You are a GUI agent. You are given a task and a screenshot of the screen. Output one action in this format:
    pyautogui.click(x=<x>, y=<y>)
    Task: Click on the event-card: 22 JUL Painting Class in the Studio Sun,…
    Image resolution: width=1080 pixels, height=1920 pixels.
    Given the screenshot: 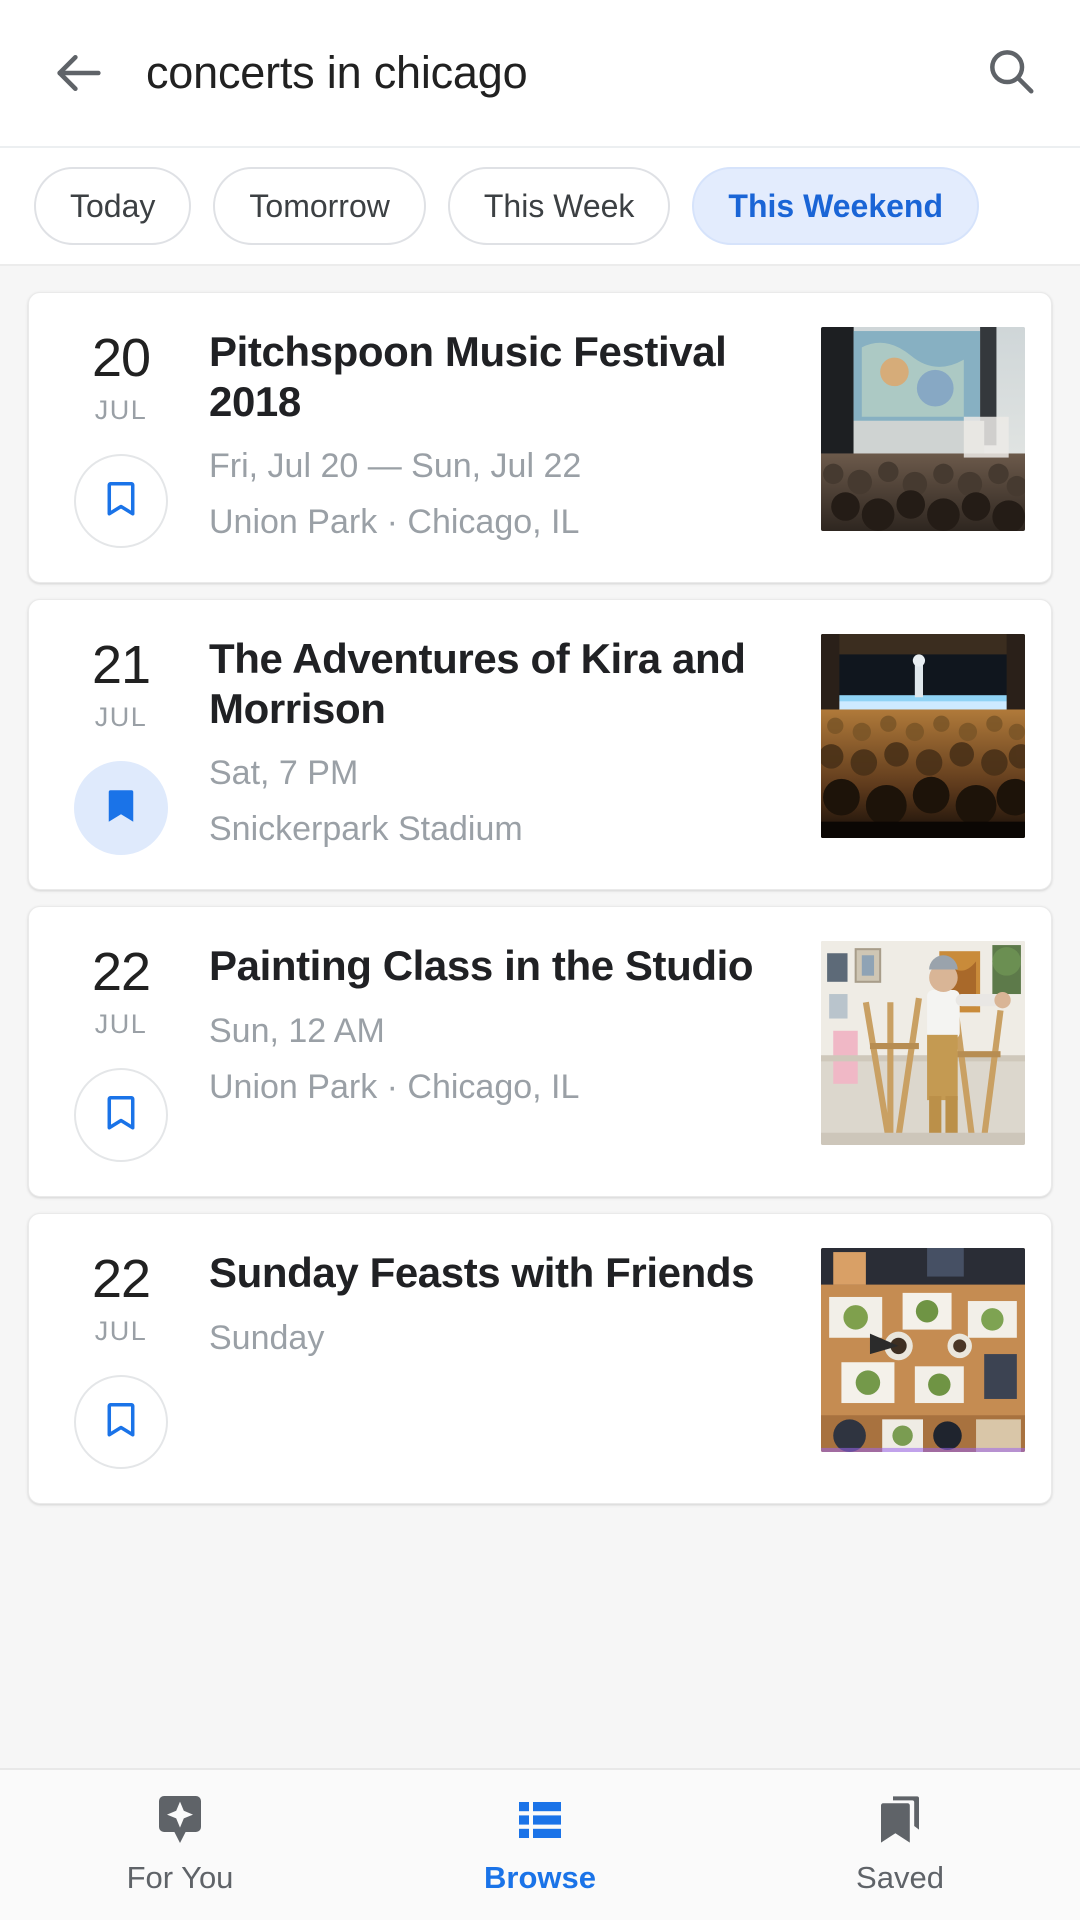 What is the action you would take?
    pyautogui.click(x=540, y=1051)
    